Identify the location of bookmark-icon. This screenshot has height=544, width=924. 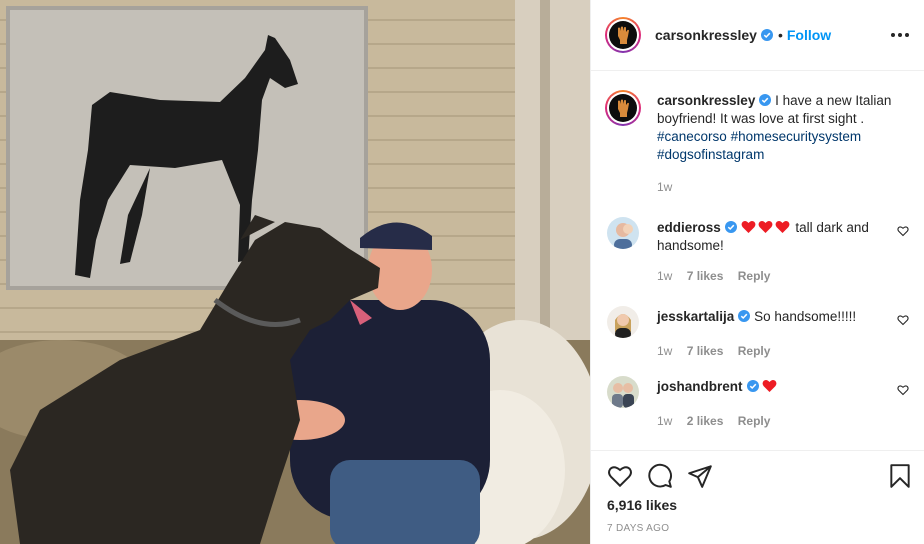
(900, 476).